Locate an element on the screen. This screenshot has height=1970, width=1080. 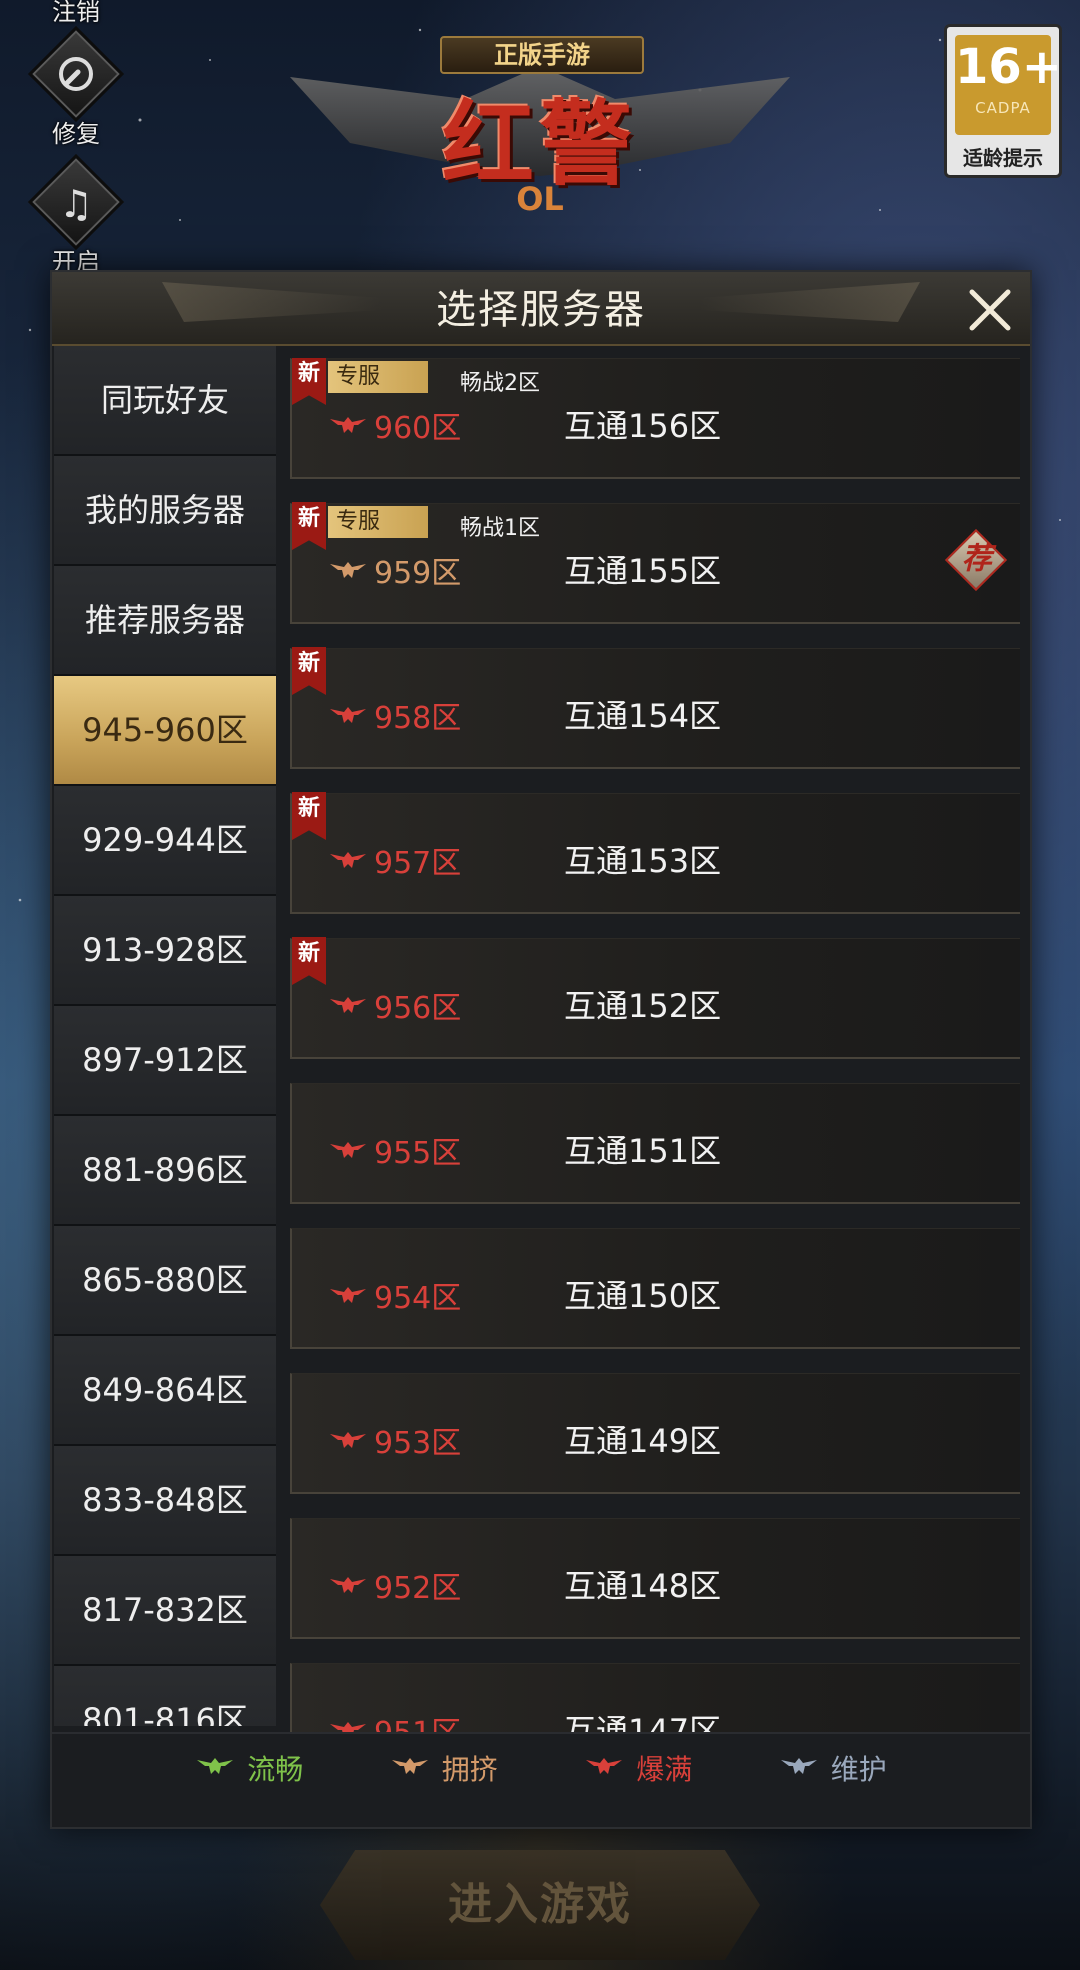
category-friends: 同玩好友 is located at coordinates (165, 401).